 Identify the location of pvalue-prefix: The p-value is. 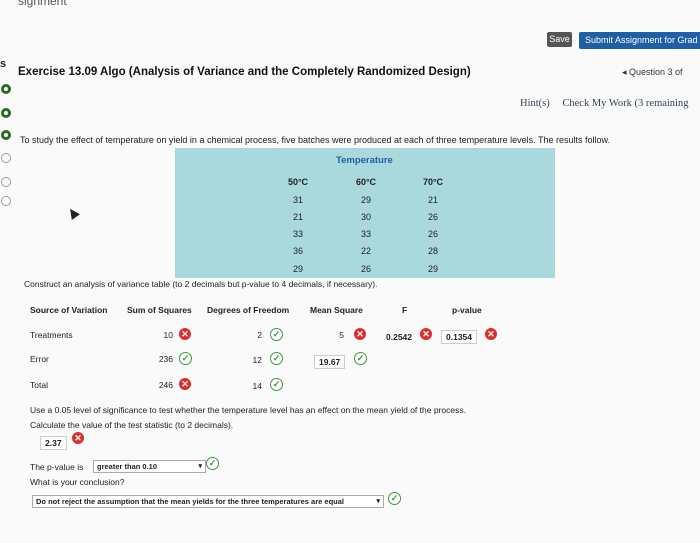
(57, 467).